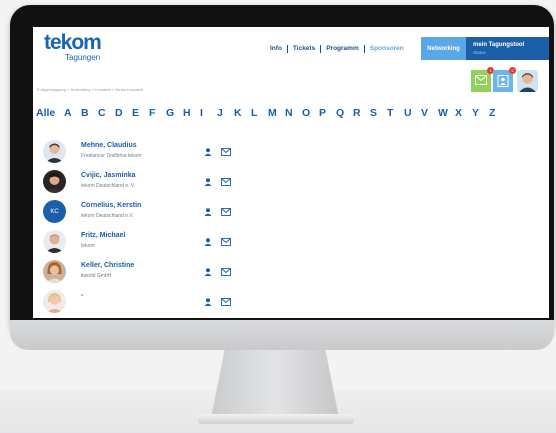  I want to click on letter-y: Y, so click(480, 113).